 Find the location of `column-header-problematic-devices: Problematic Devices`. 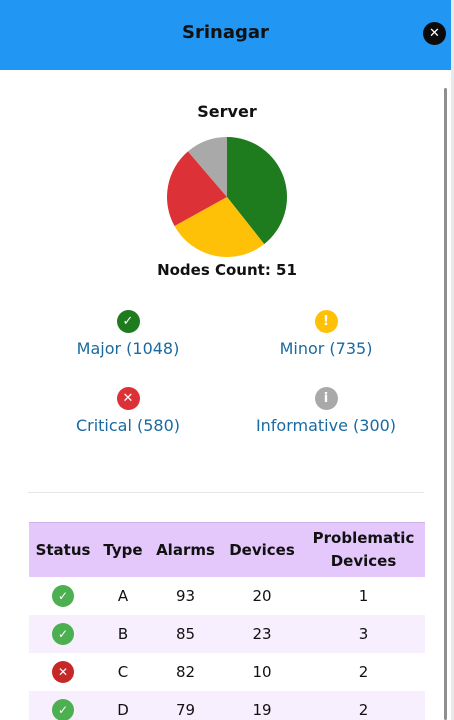

column-header-problematic-devices: Problematic Devices is located at coordinates (363, 549).